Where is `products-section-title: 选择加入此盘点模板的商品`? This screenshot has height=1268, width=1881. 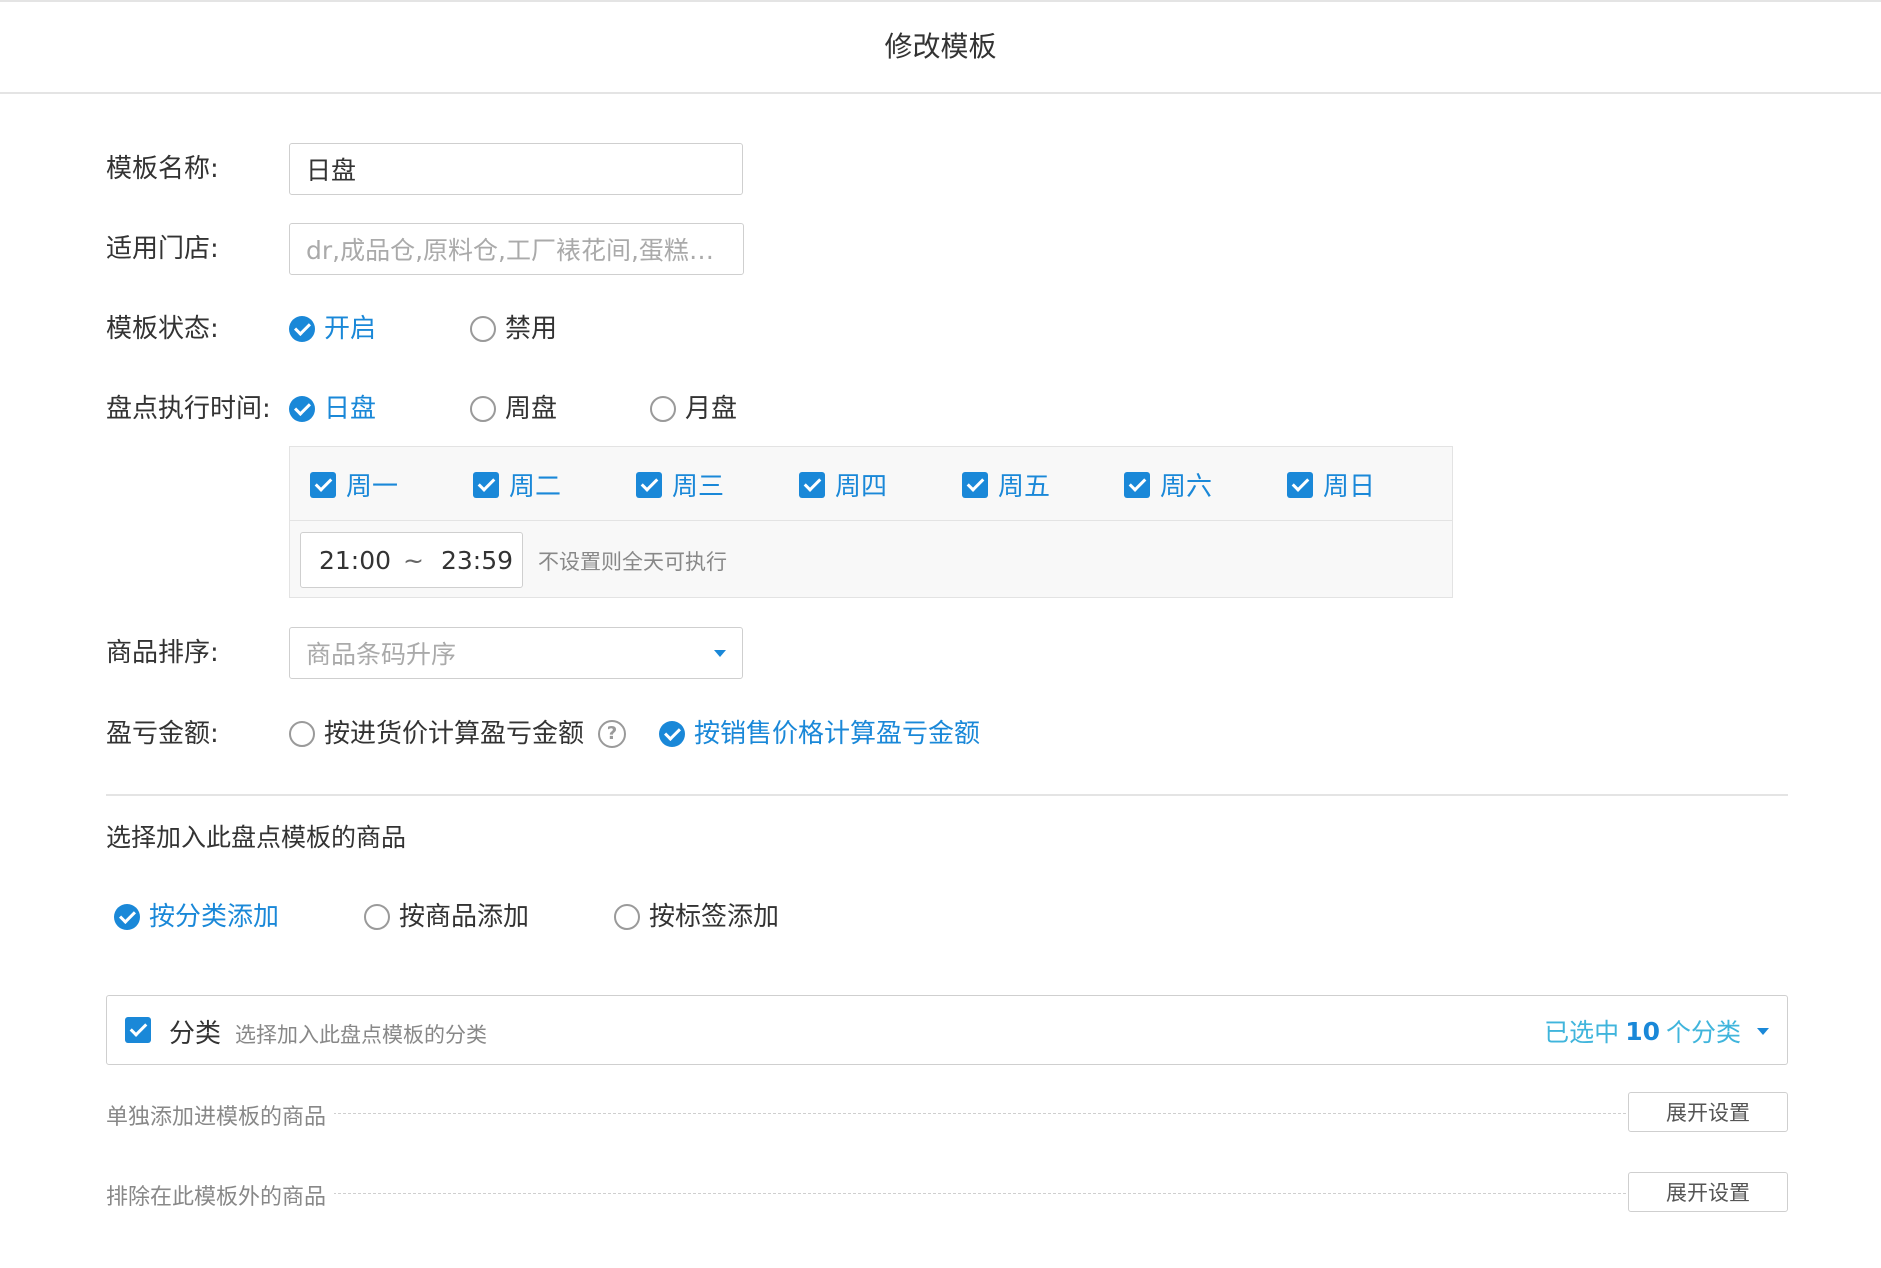 products-section-title: 选择加入此盘点模板的商品 is located at coordinates (256, 837).